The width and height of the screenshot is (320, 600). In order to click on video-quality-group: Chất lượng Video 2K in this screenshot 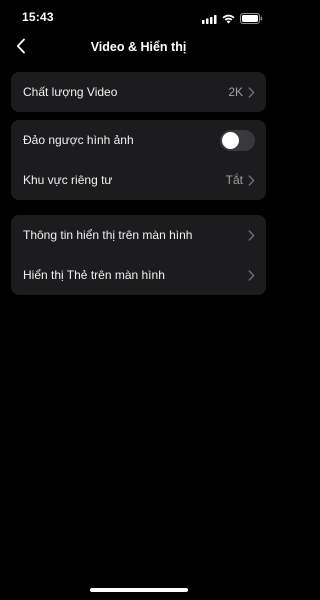, I will do `click(138, 92)`.